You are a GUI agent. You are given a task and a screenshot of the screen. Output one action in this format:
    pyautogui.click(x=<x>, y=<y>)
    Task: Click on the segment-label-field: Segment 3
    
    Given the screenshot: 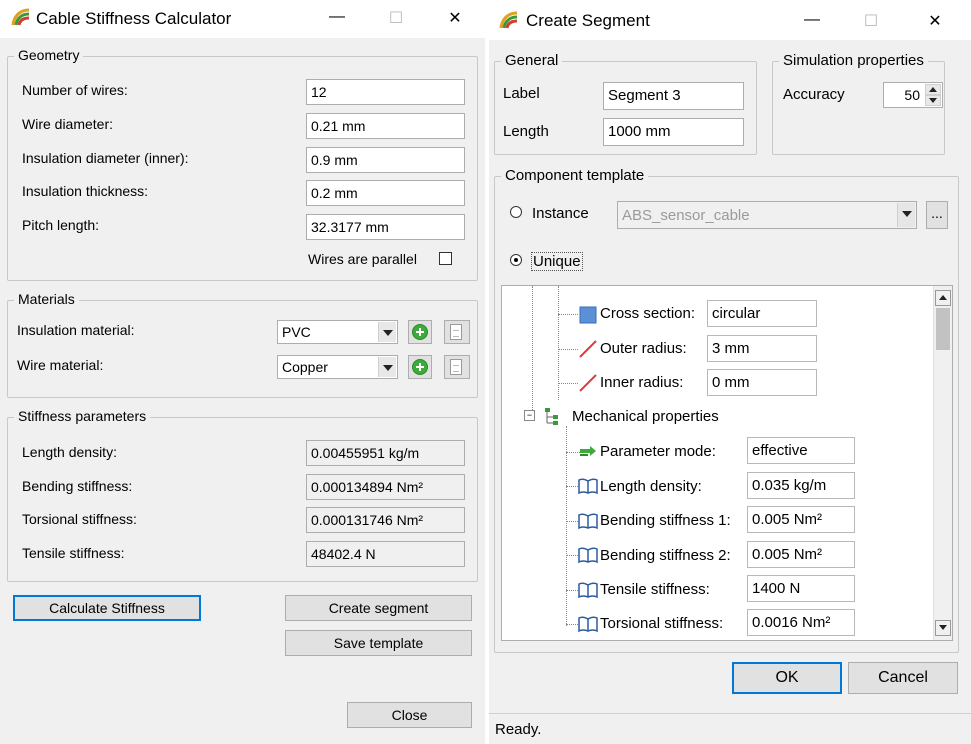 What is the action you would take?
    pyautogui.click(x=673, y=96)
    